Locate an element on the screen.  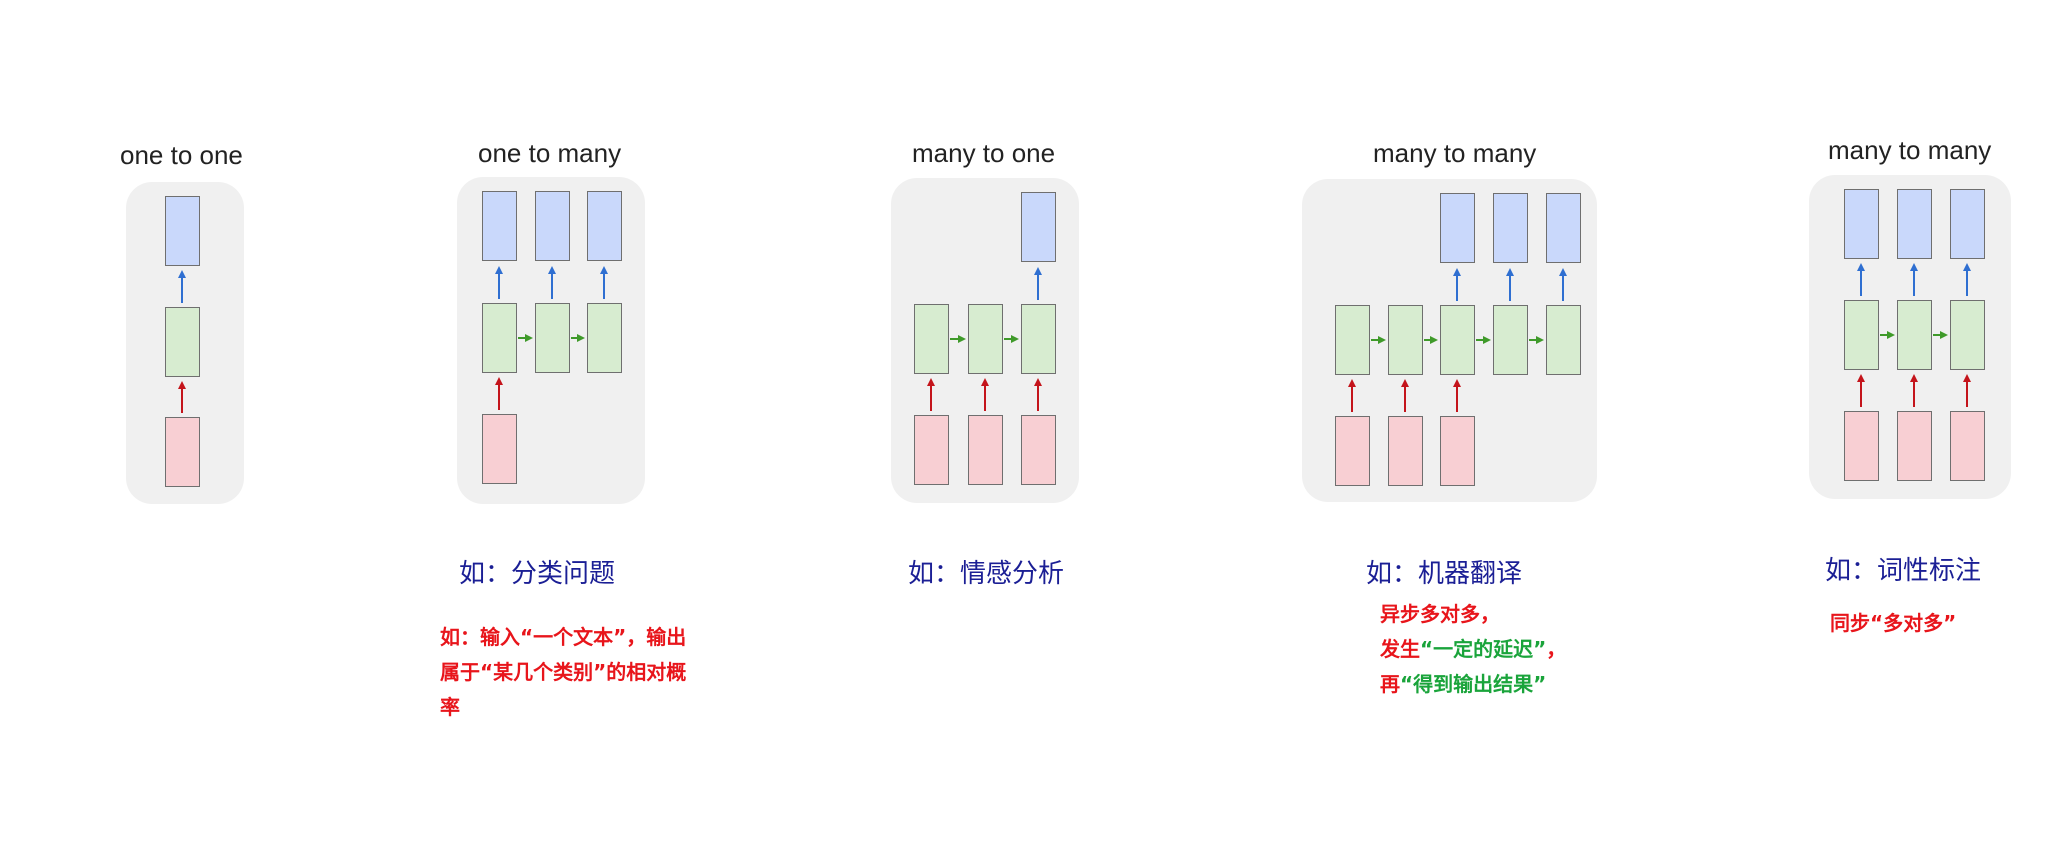
note-async-many-to-many: 异步多对多， 发生“一定的延迟”， 再“得到输出结果” is located at coordinates (1530, 649).